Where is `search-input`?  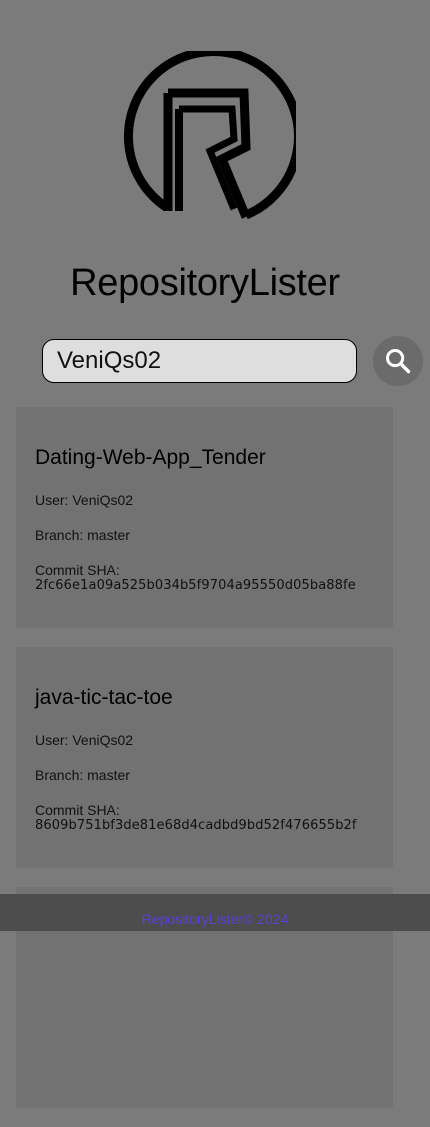 search-input is located at coordinates (199, 361).